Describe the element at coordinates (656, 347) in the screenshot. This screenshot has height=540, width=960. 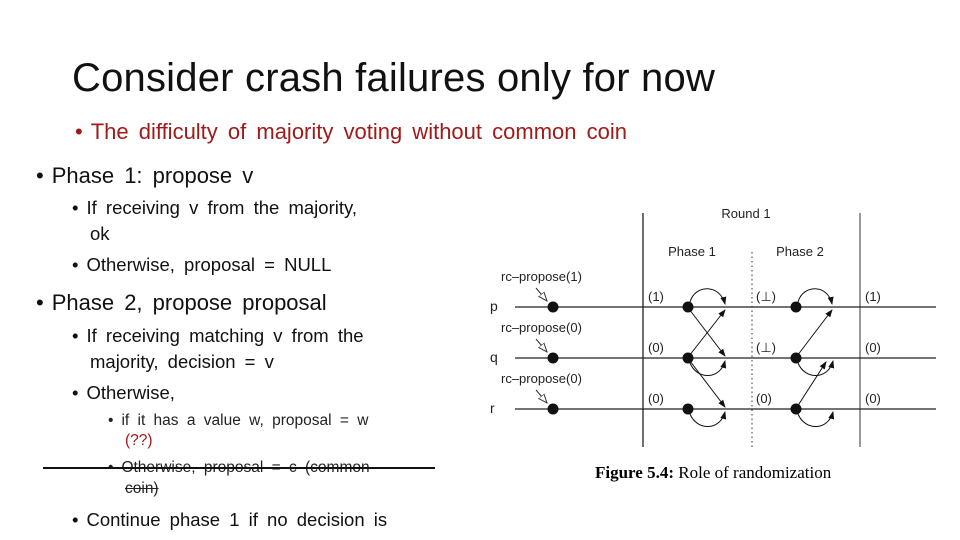
I see `phase1-value-q: (0)` at that location.